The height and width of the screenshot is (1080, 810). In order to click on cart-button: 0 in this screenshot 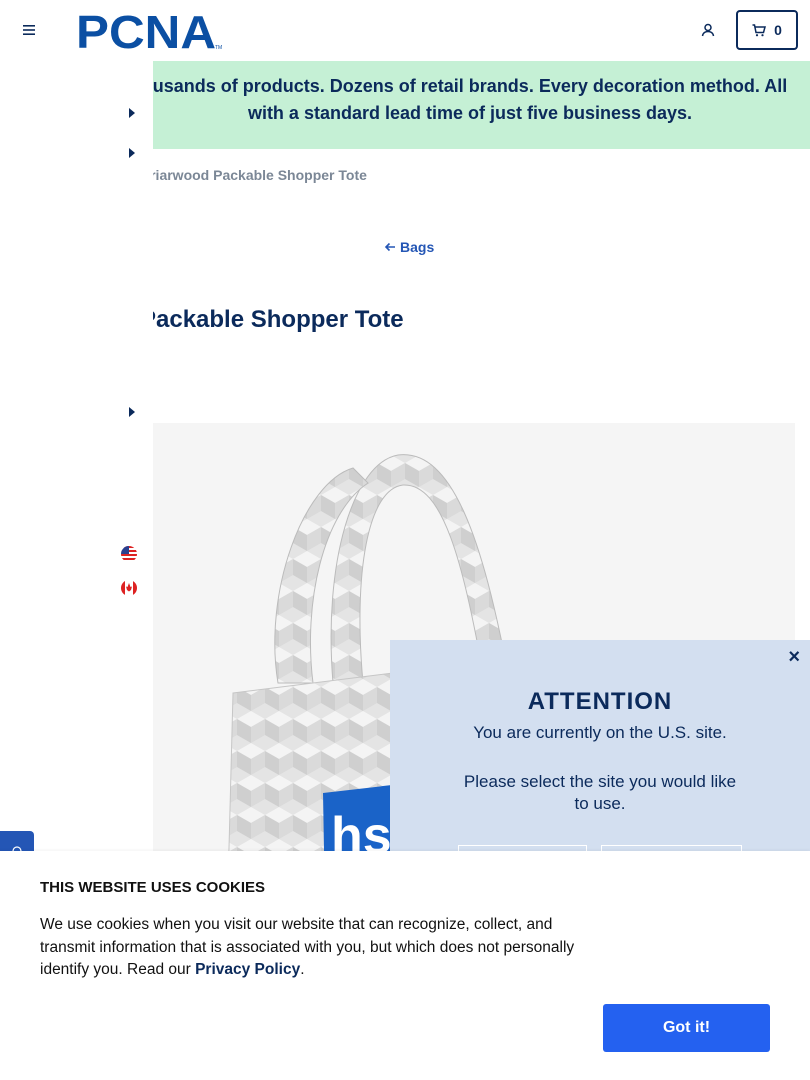, I will do `click(767, 30)`.